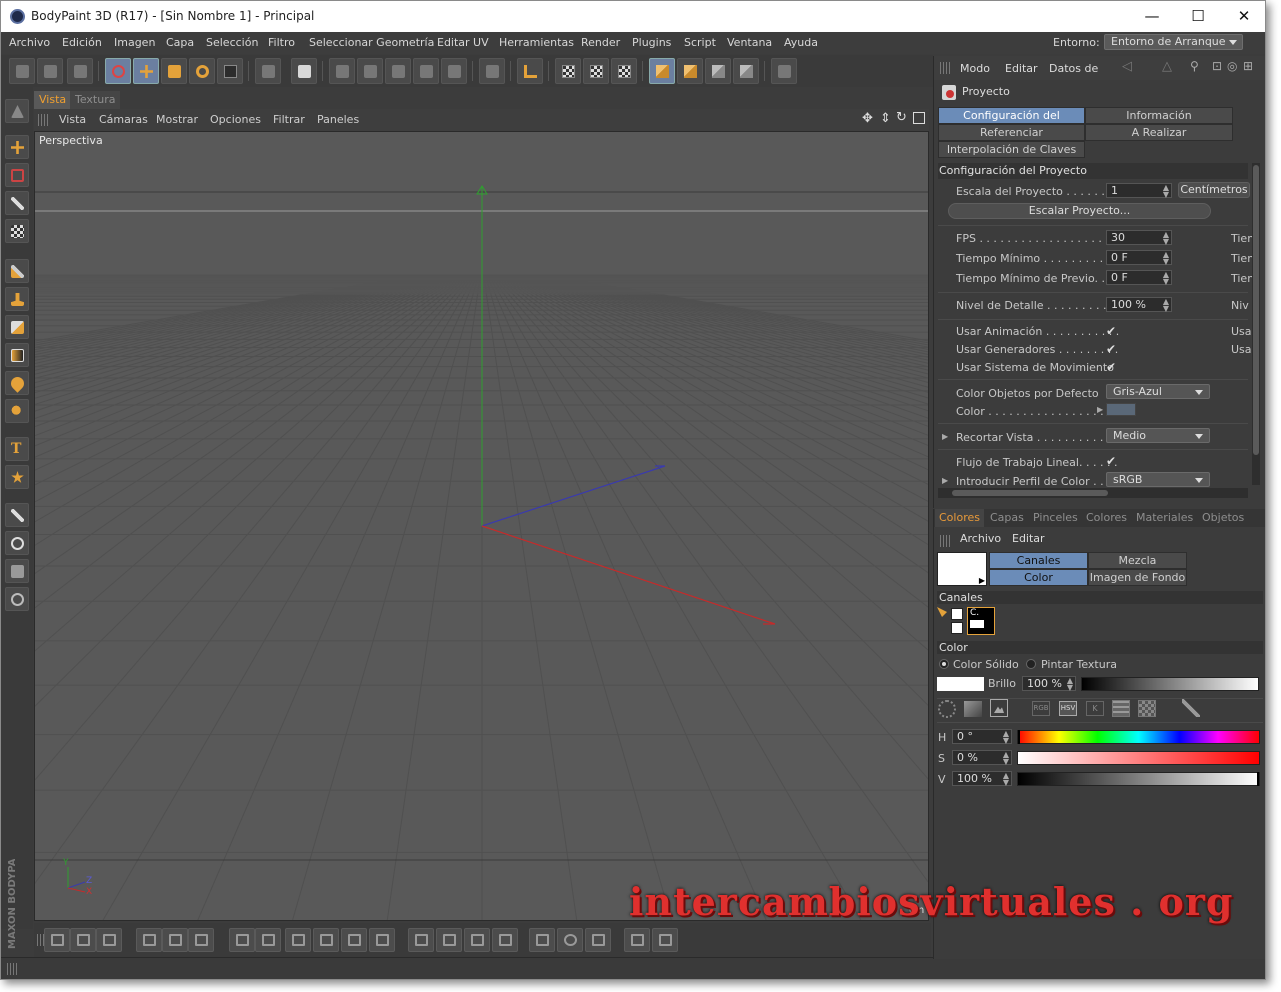 The height and width of the screenshot is (992, 1281). I want to click on shape-star-icon, so click(17, 477).